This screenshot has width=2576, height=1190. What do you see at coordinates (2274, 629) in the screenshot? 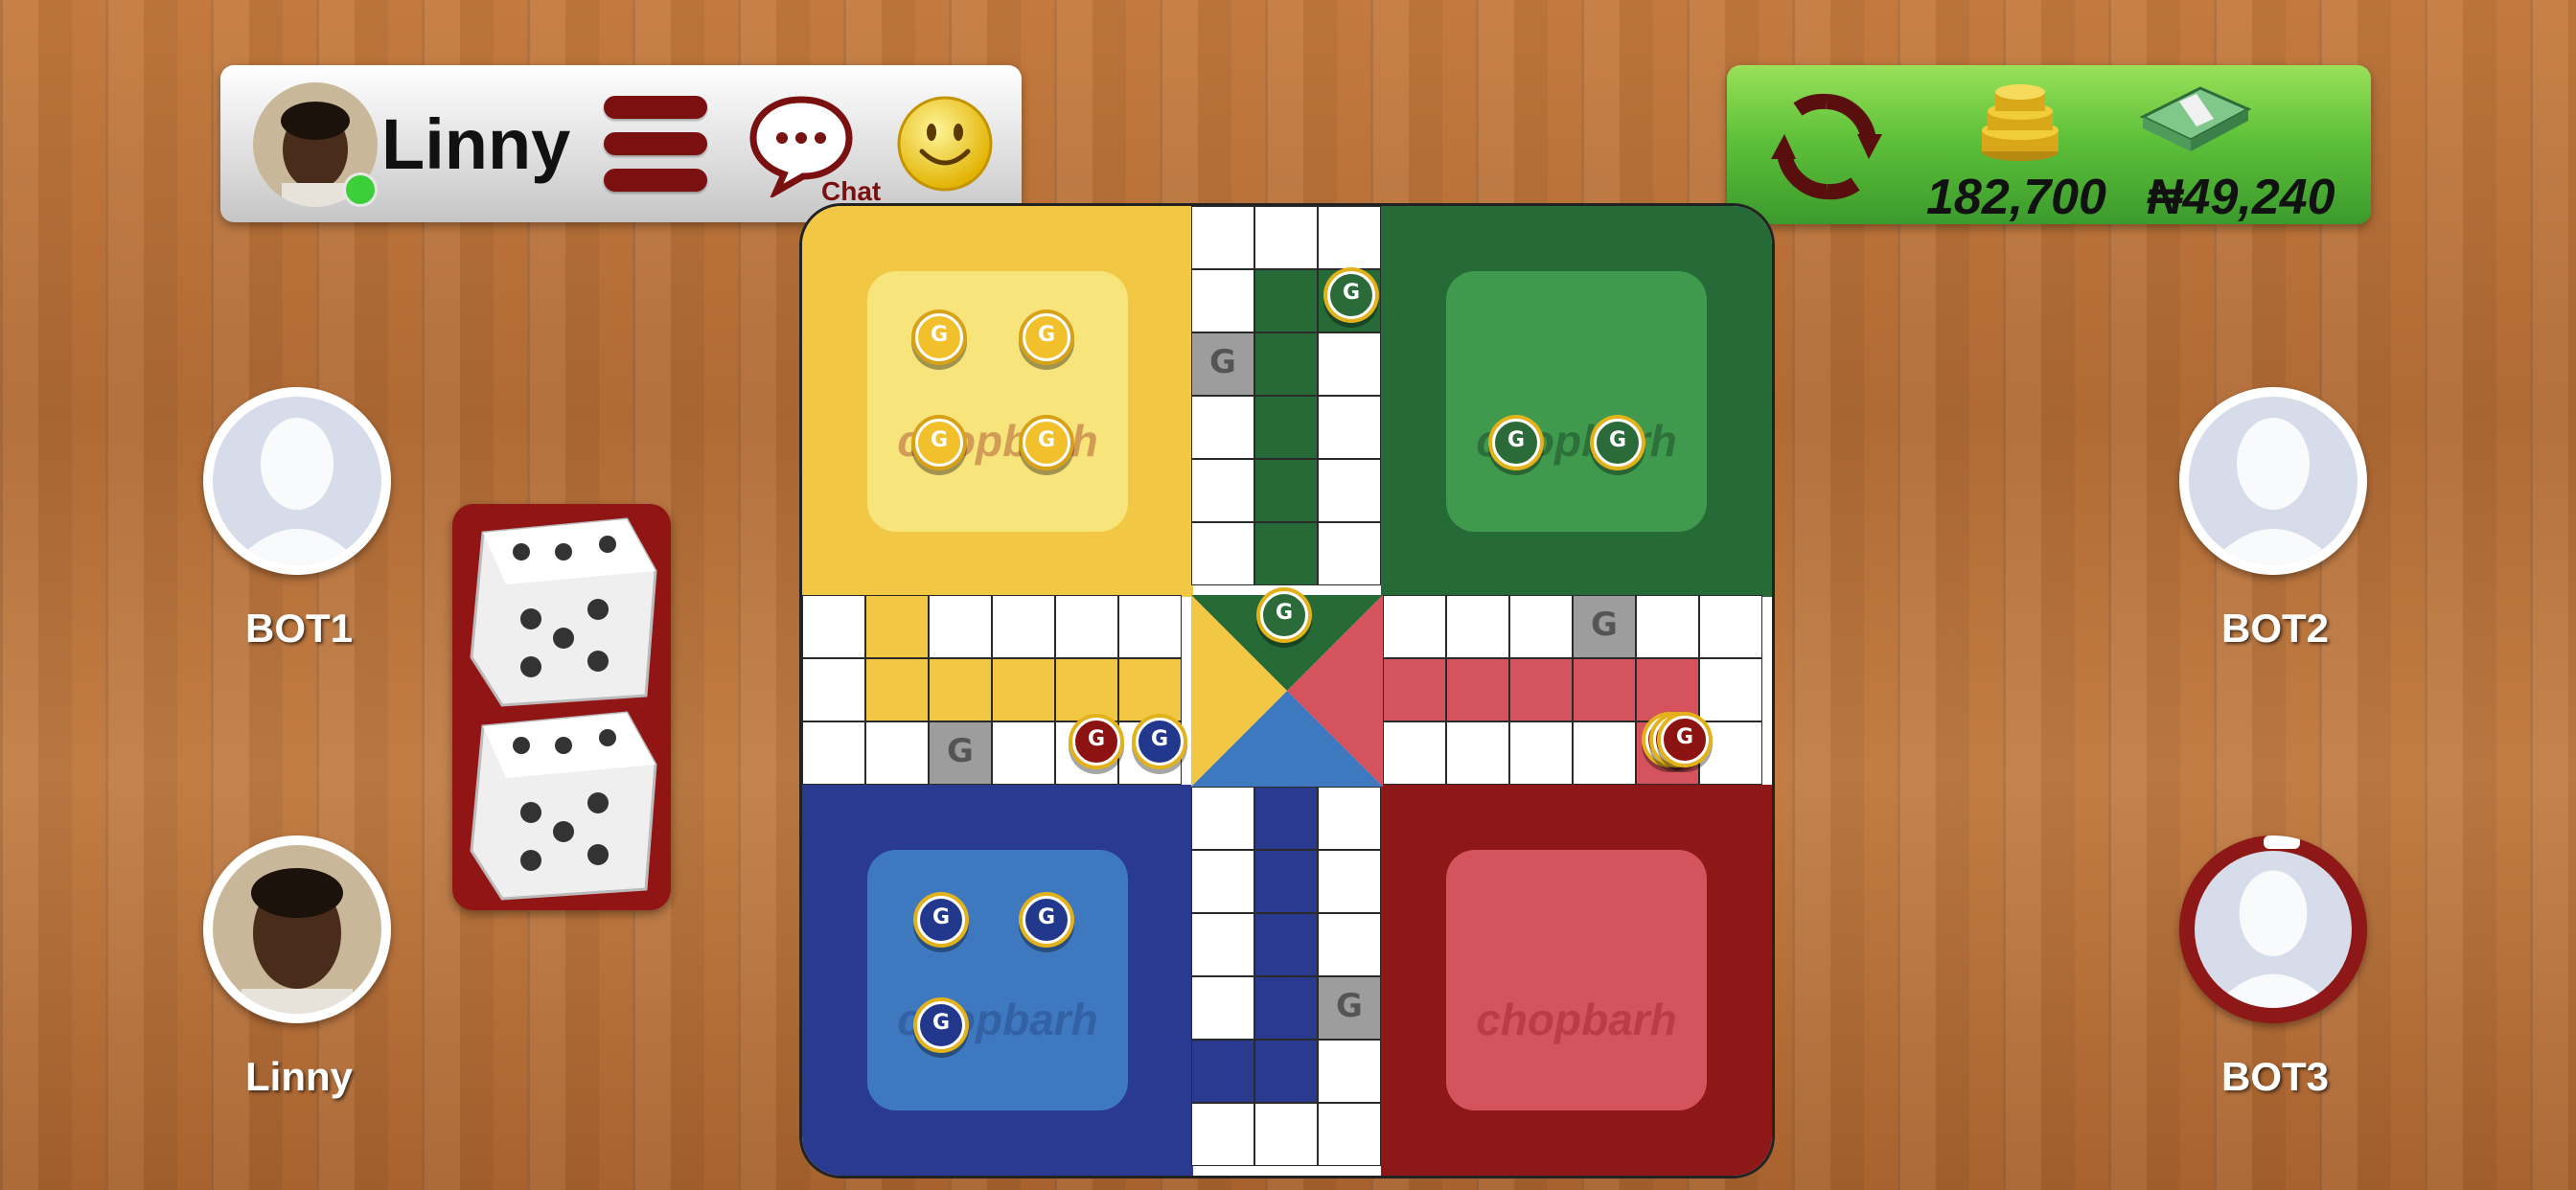
I see `bot2-name: BOT2` at bounding box center [2274, 629].